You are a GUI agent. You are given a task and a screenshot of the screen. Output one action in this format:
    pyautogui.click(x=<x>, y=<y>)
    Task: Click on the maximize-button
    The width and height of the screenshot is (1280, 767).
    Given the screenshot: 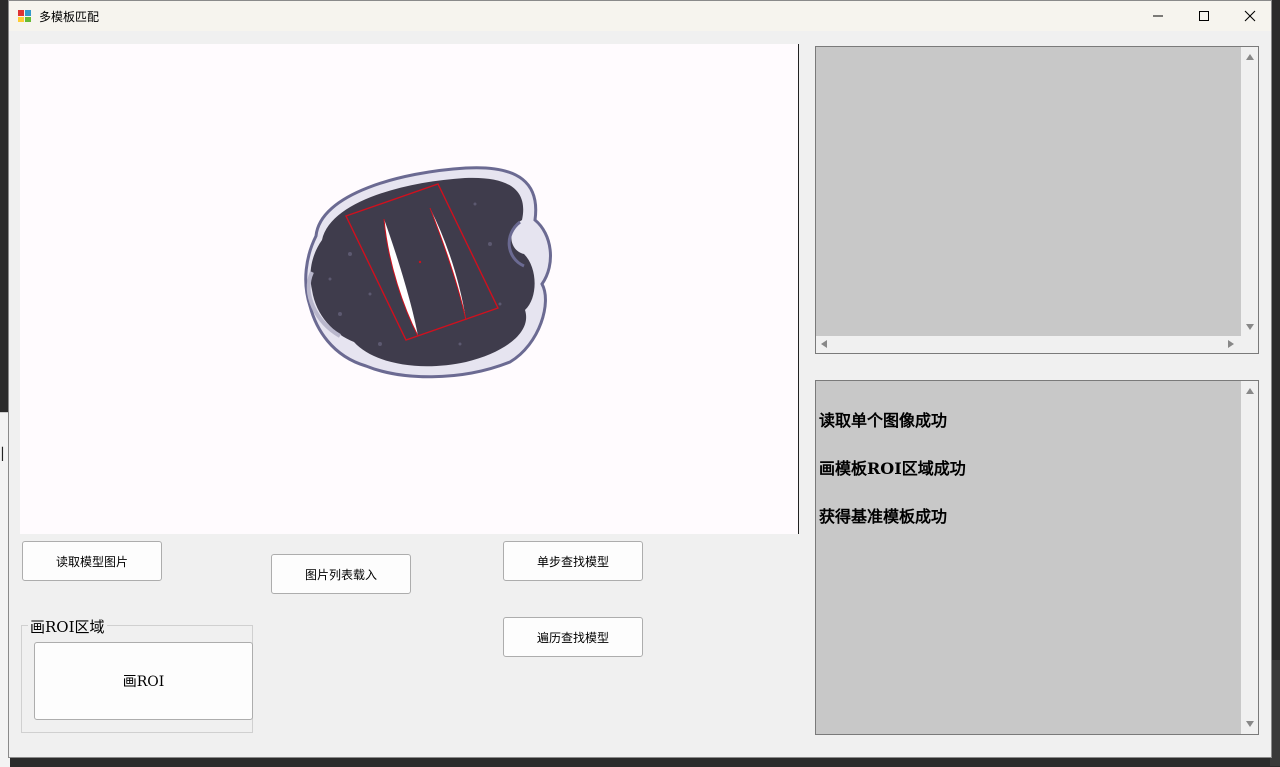 What is the action you would take?
    pyautogui.click(x=1204, y=16)
    